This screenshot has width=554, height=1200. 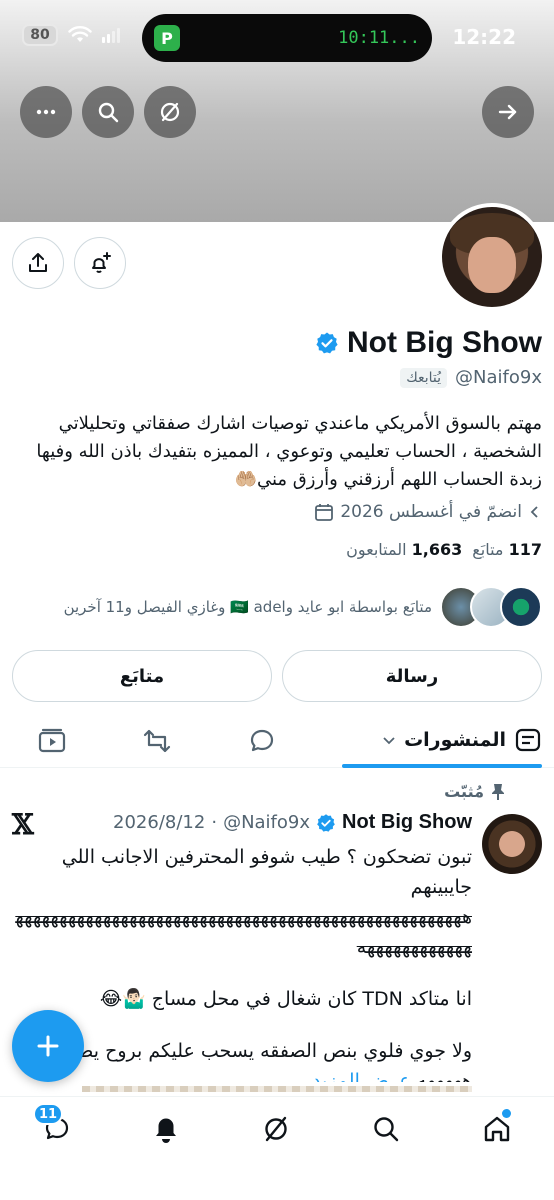 What do you see at coordinates (506, 1113) in the screenshot?
I see `home-notification-dot` at bounding box center [506, 1113].